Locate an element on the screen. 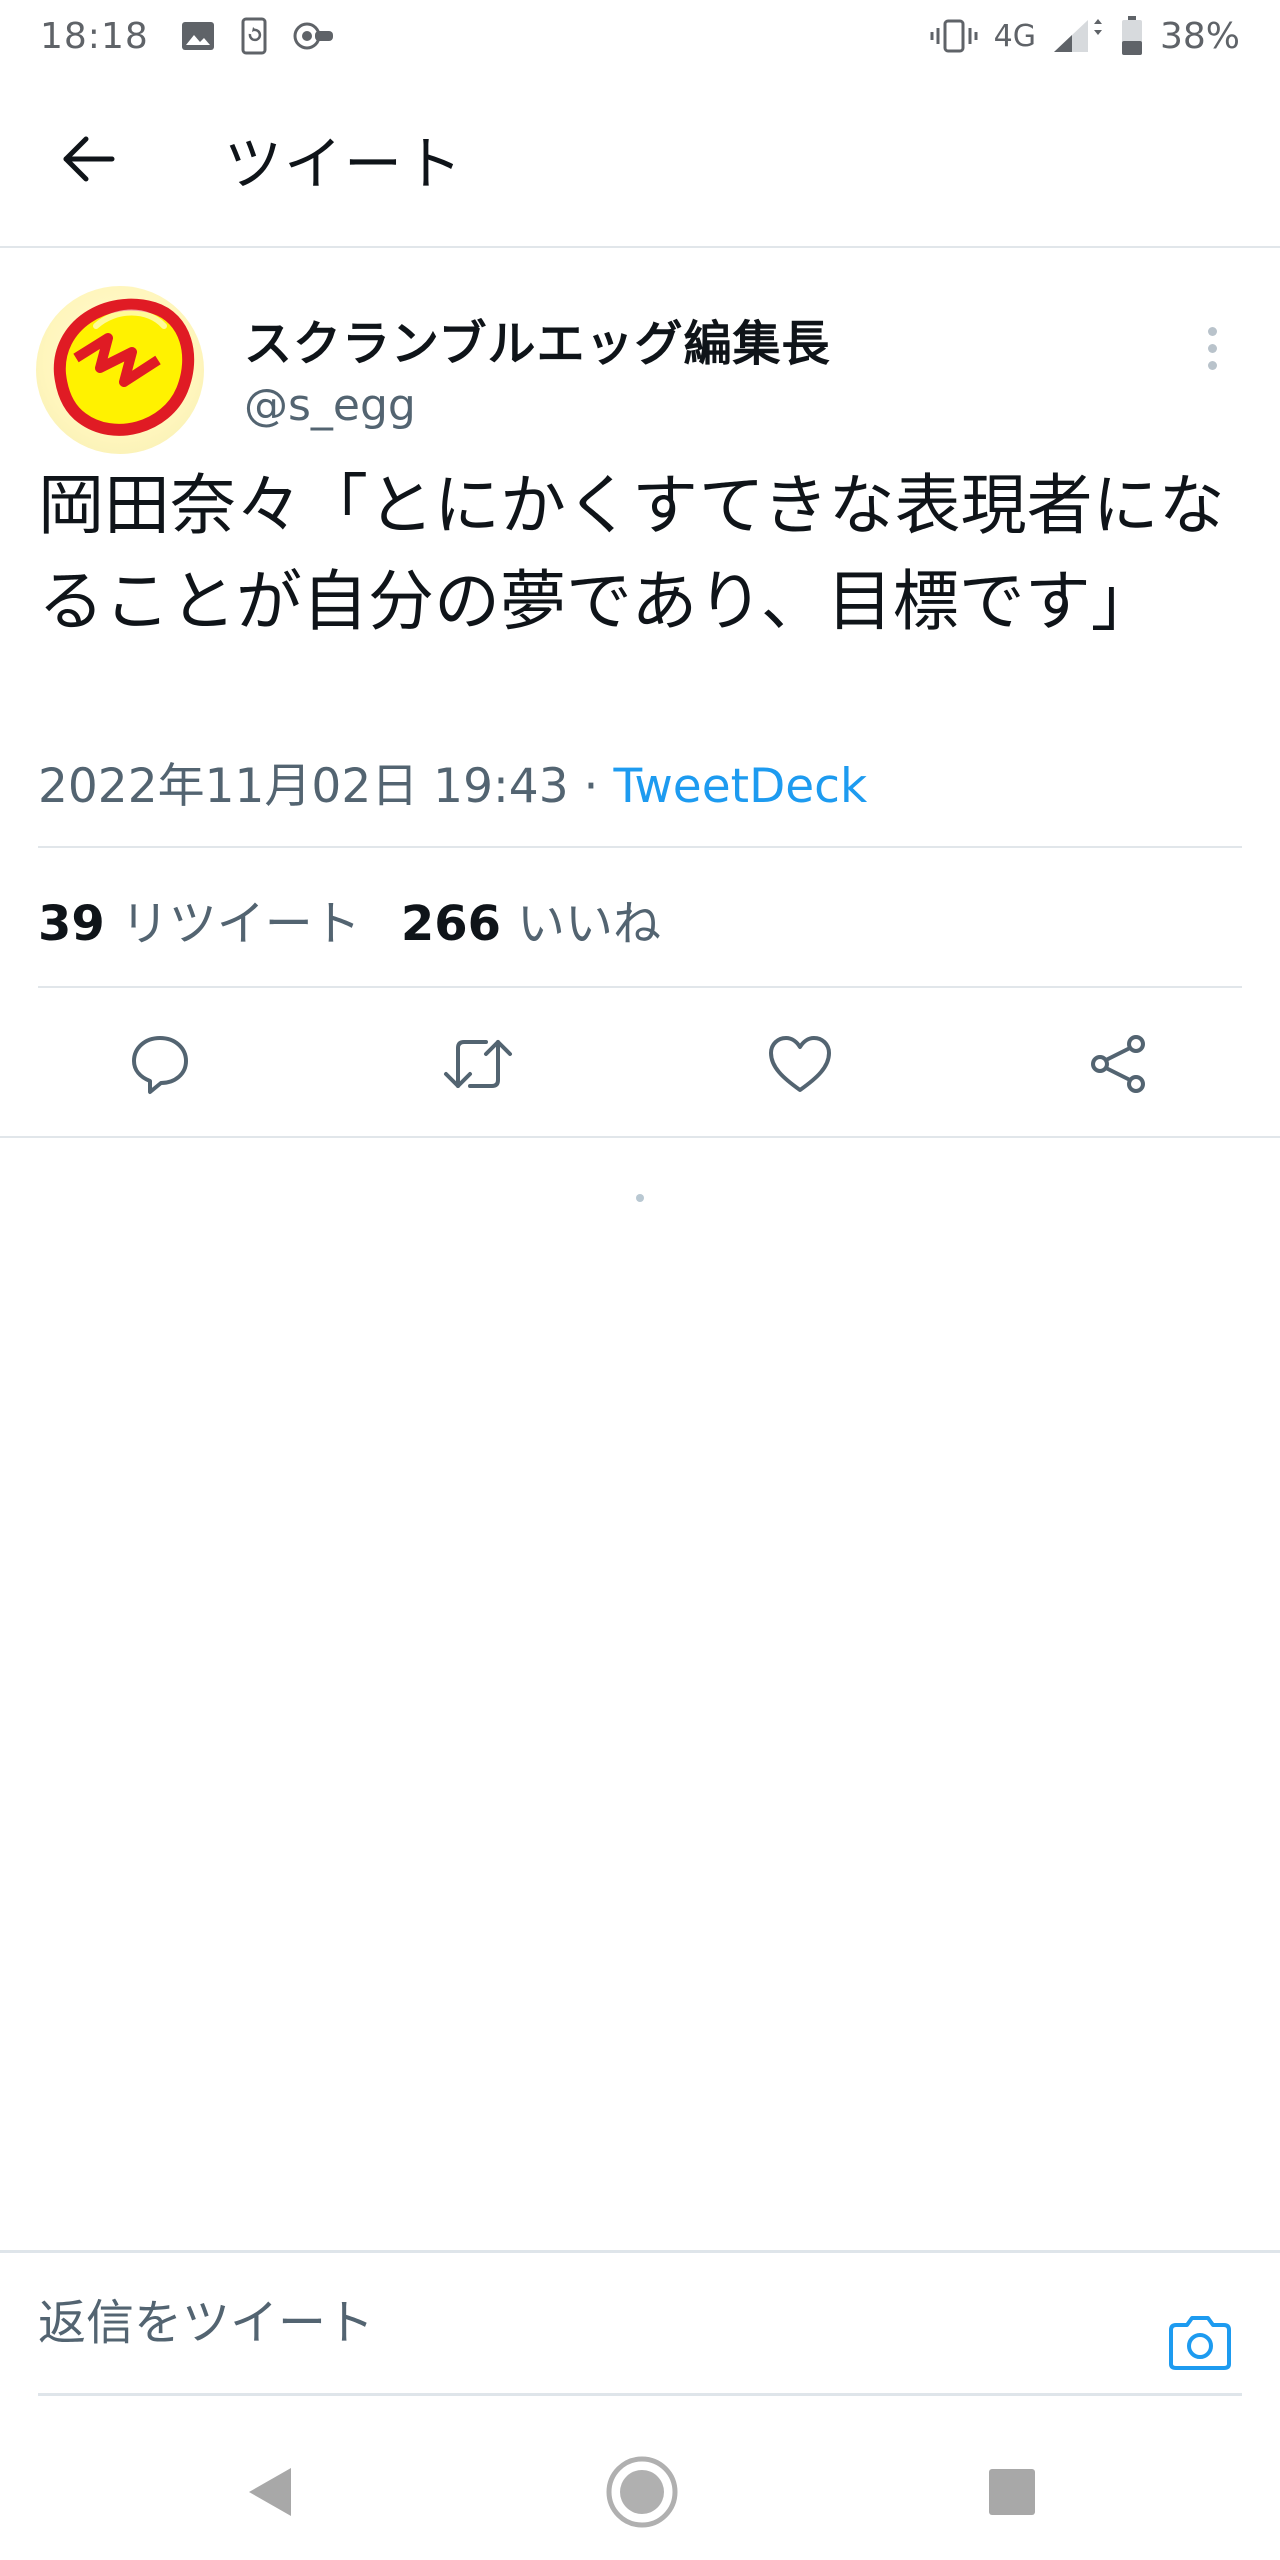 The image size is (1280, 2560). system-recents-button is located at coordinates (1012, 2492).